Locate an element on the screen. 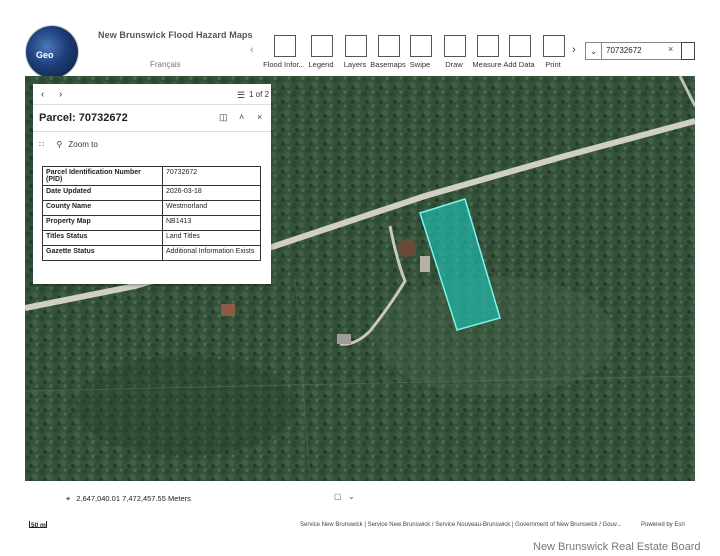 The width and height of the screenshot is (720, 556). attribute-key: Date Updated is located at coordinates (102, 193).